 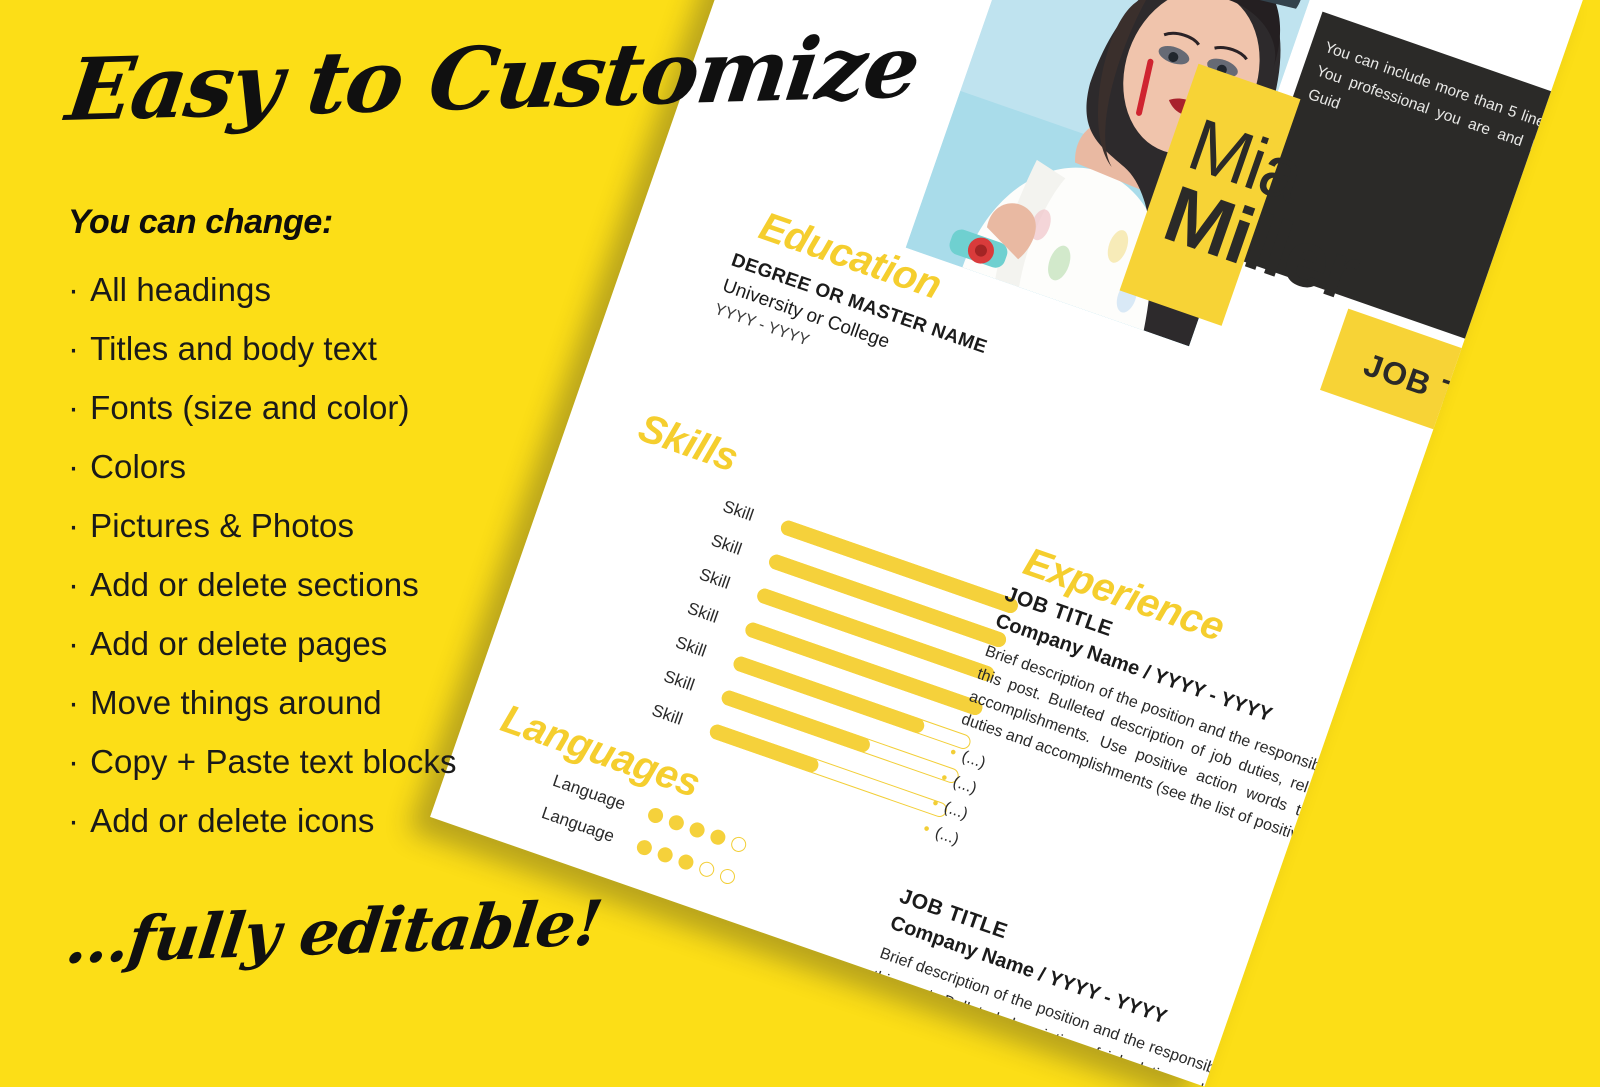 What do you see at coordinates (200, 222) in the screenshot?
I see `promo-subtitle: You can change:` at bounding box center [200, 222].